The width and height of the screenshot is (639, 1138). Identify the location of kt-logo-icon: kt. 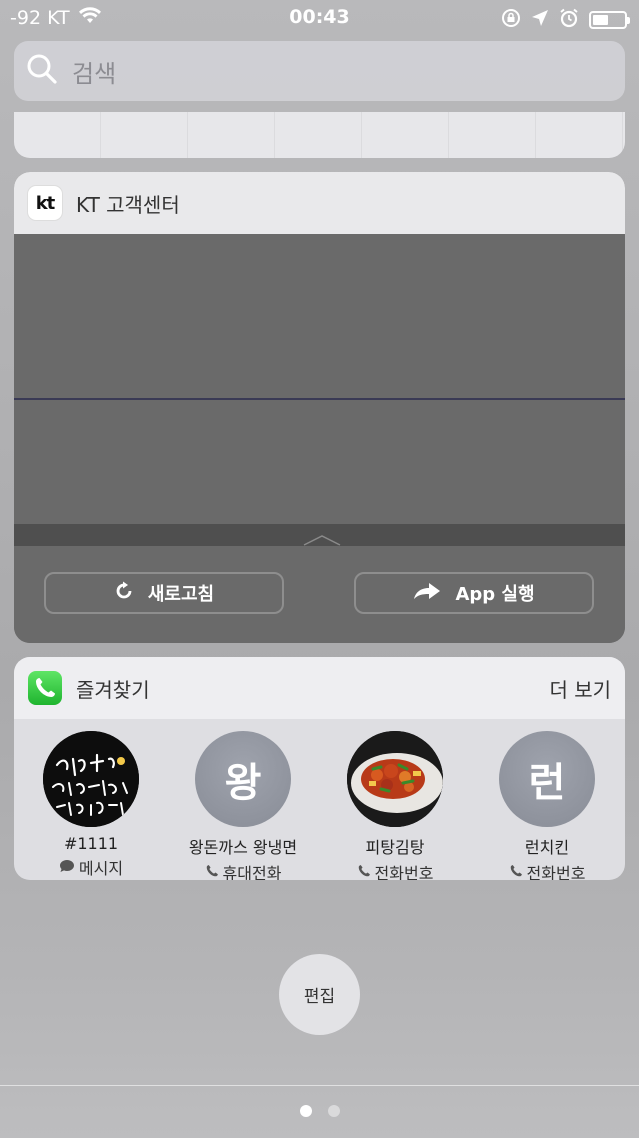
(45, 203).